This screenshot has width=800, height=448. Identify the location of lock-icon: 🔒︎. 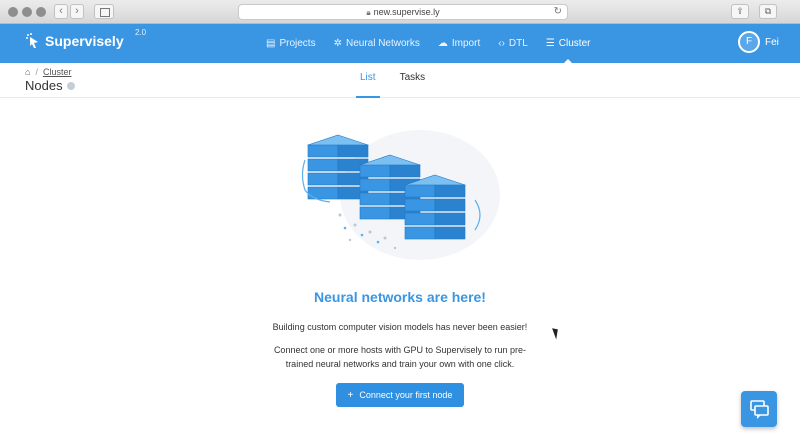
(368, 12).